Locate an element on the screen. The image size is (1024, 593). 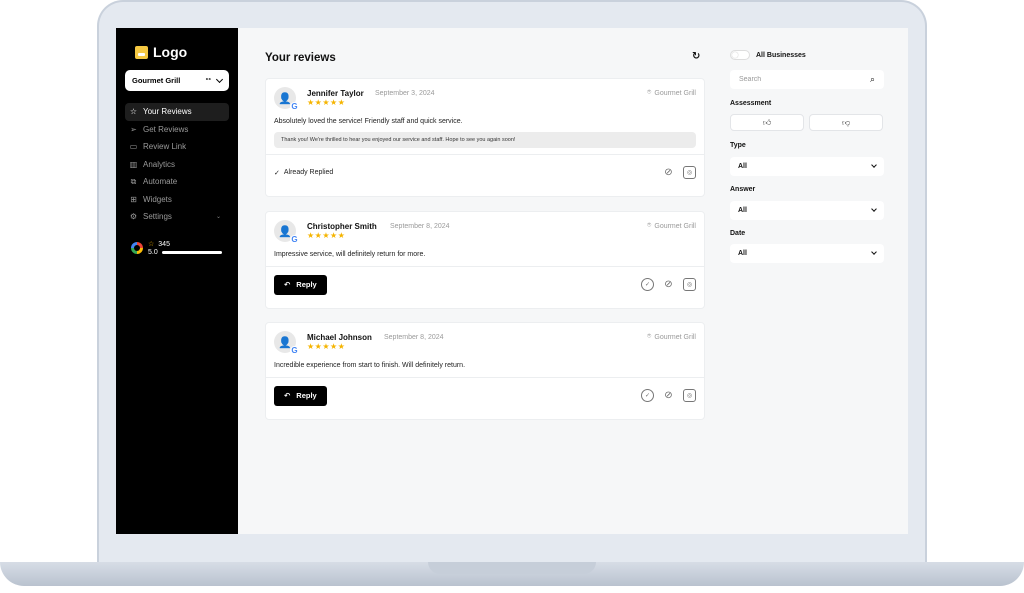
page-title: Your reviews is located at coordinates (300, 58).